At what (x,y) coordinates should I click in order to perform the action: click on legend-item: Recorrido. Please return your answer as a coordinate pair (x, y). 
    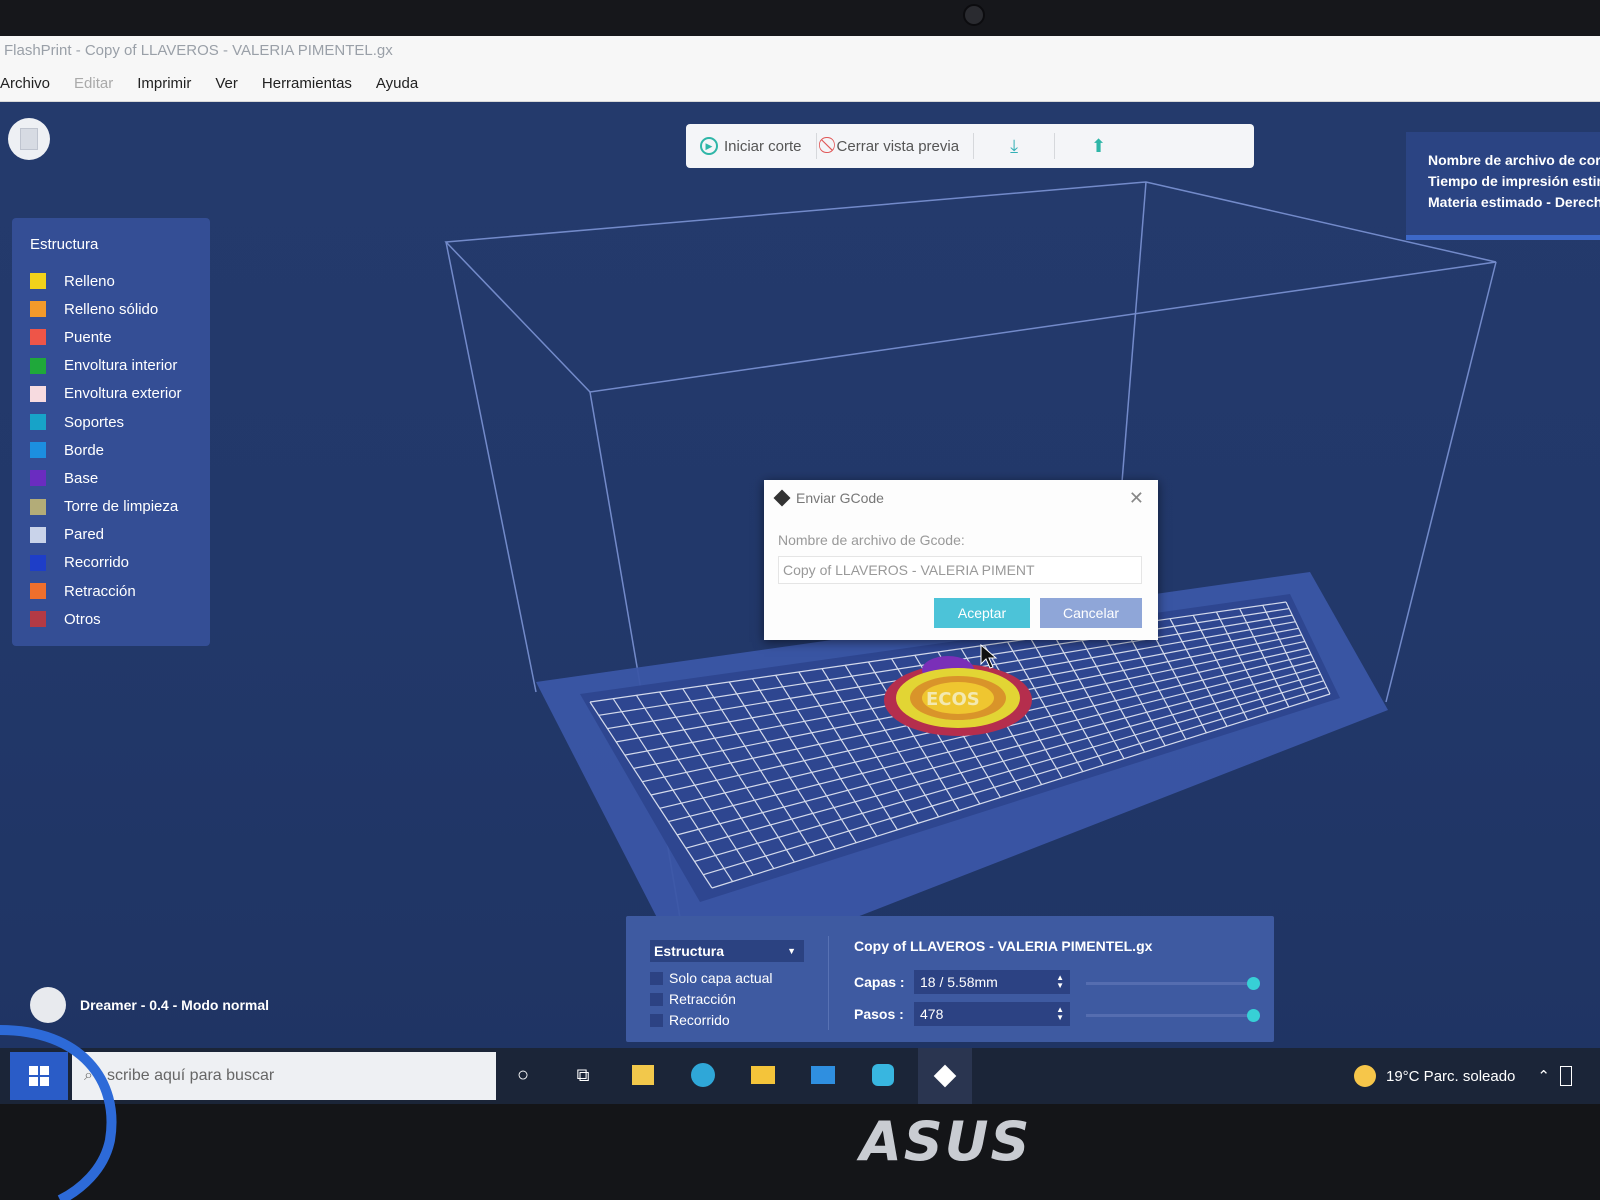
    Looking at the image, I should click on (120, 563).